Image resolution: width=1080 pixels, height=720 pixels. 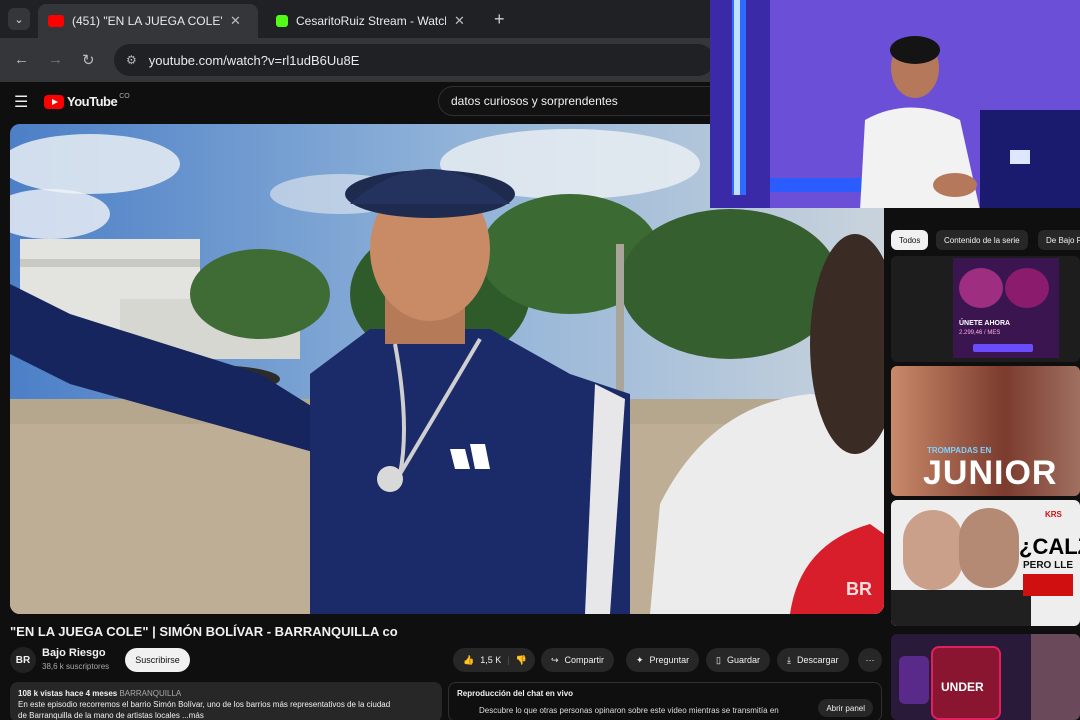 What do you see at coordinates (491, 660) in the screenshot?
I see `like-count: 1,5 K` at bounding box center [491, 660].